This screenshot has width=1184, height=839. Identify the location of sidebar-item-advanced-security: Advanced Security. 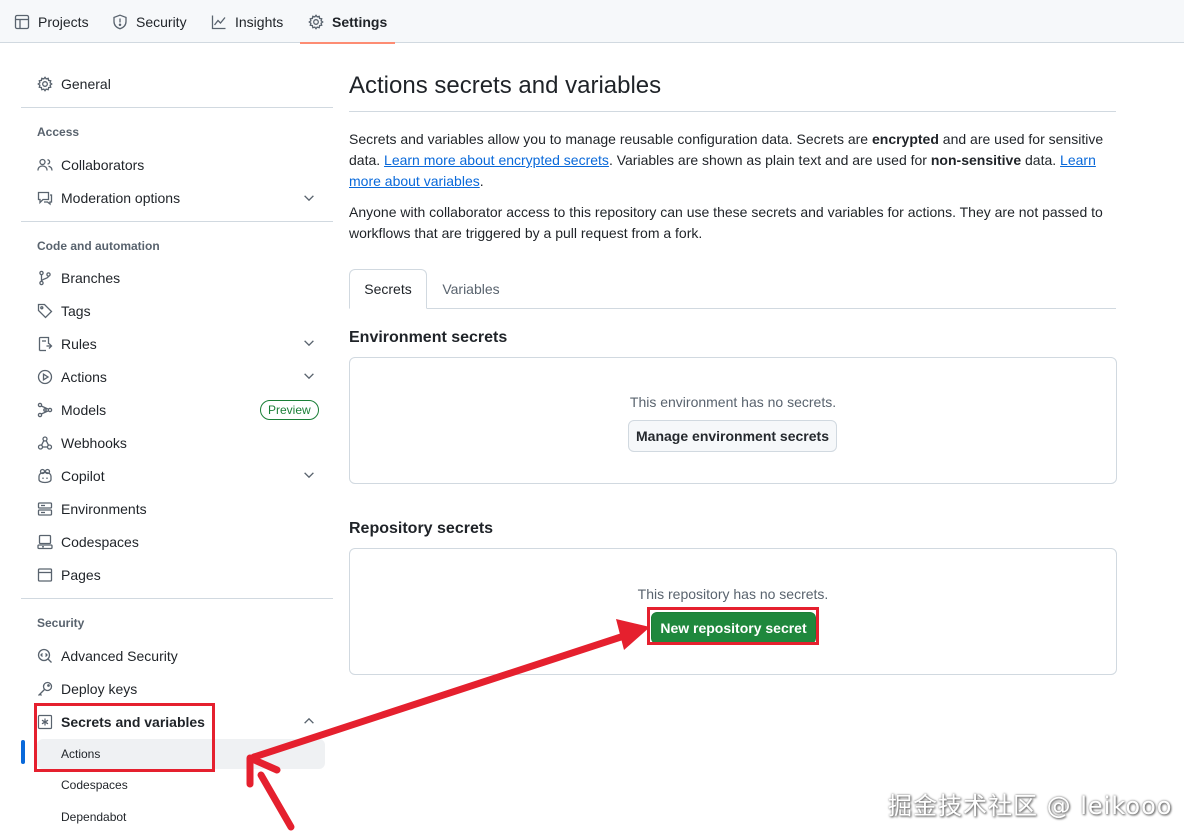
(107, 656).